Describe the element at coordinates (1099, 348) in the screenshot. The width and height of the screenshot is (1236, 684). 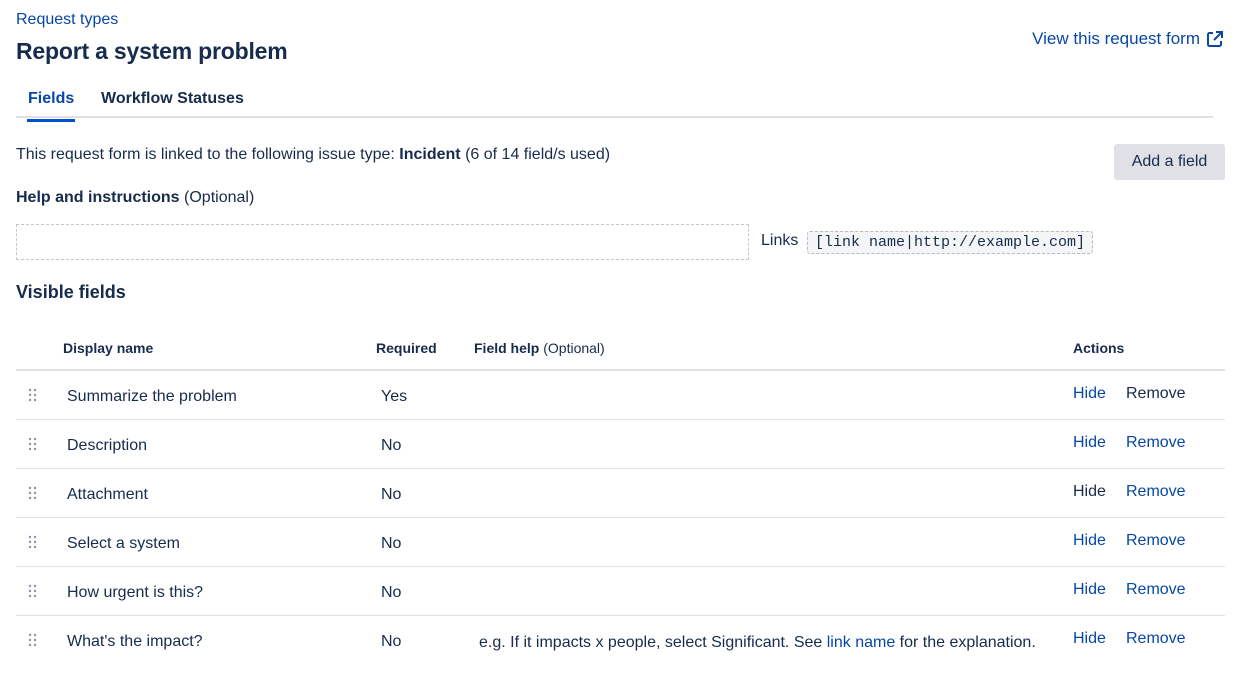
I see `column-actions: Actions` at that location.